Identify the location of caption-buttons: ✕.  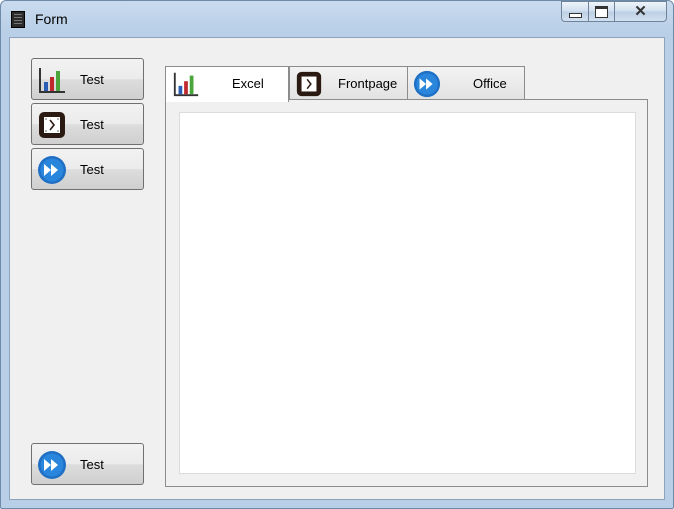
(614, 12).